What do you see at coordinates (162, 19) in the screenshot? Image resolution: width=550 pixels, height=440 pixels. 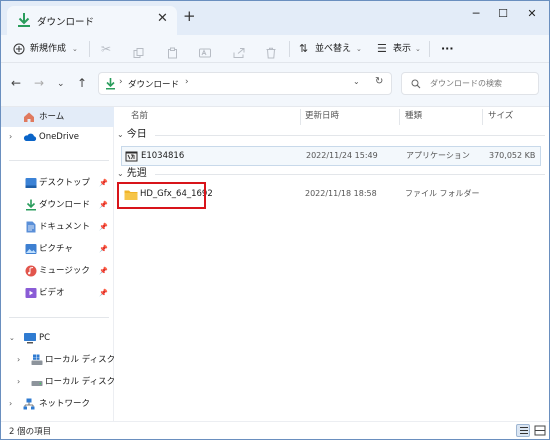 I see `tab-close-icon: ✕` at bounding box center [162, 19].